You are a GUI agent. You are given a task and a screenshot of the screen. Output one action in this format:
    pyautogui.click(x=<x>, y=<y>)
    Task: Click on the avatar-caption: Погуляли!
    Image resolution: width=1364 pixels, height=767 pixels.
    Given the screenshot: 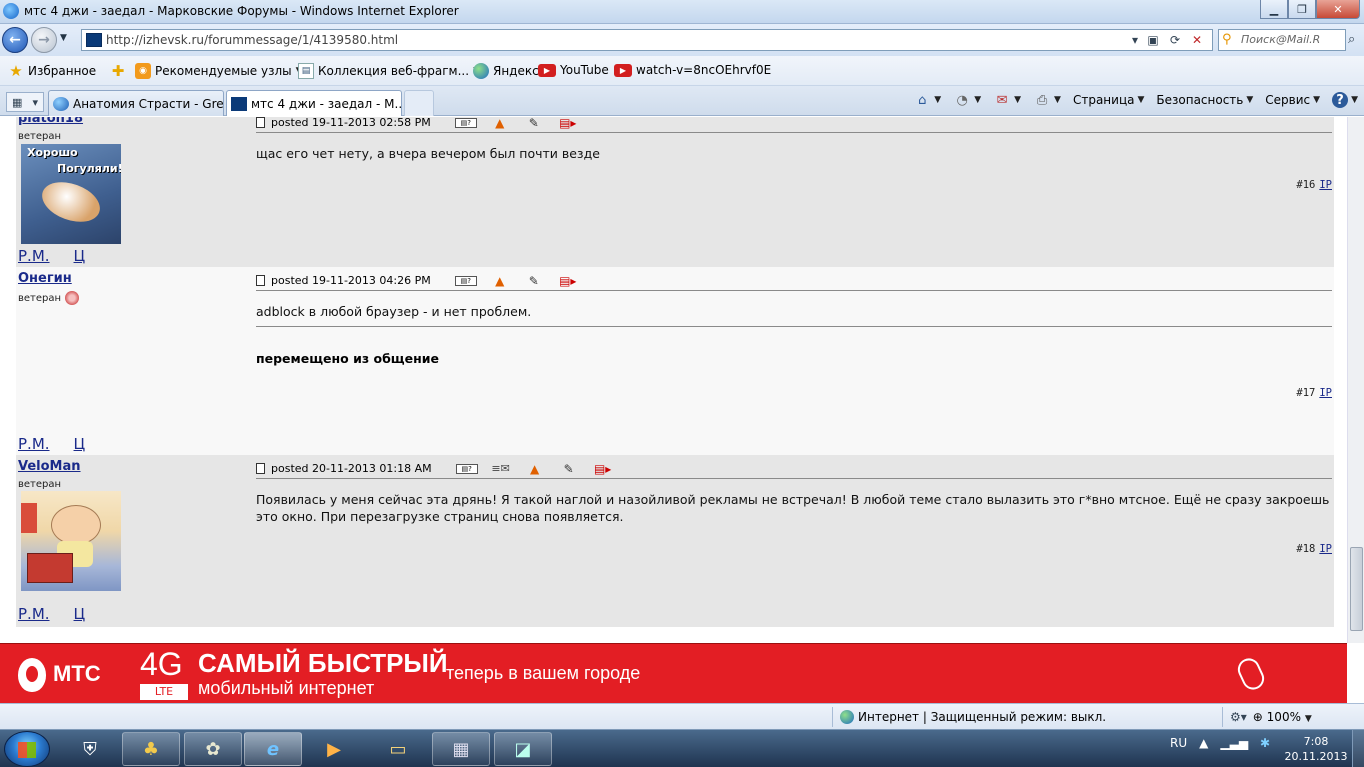 What is the action you would take?
    pyautogui.click(x=89, y=168)
    